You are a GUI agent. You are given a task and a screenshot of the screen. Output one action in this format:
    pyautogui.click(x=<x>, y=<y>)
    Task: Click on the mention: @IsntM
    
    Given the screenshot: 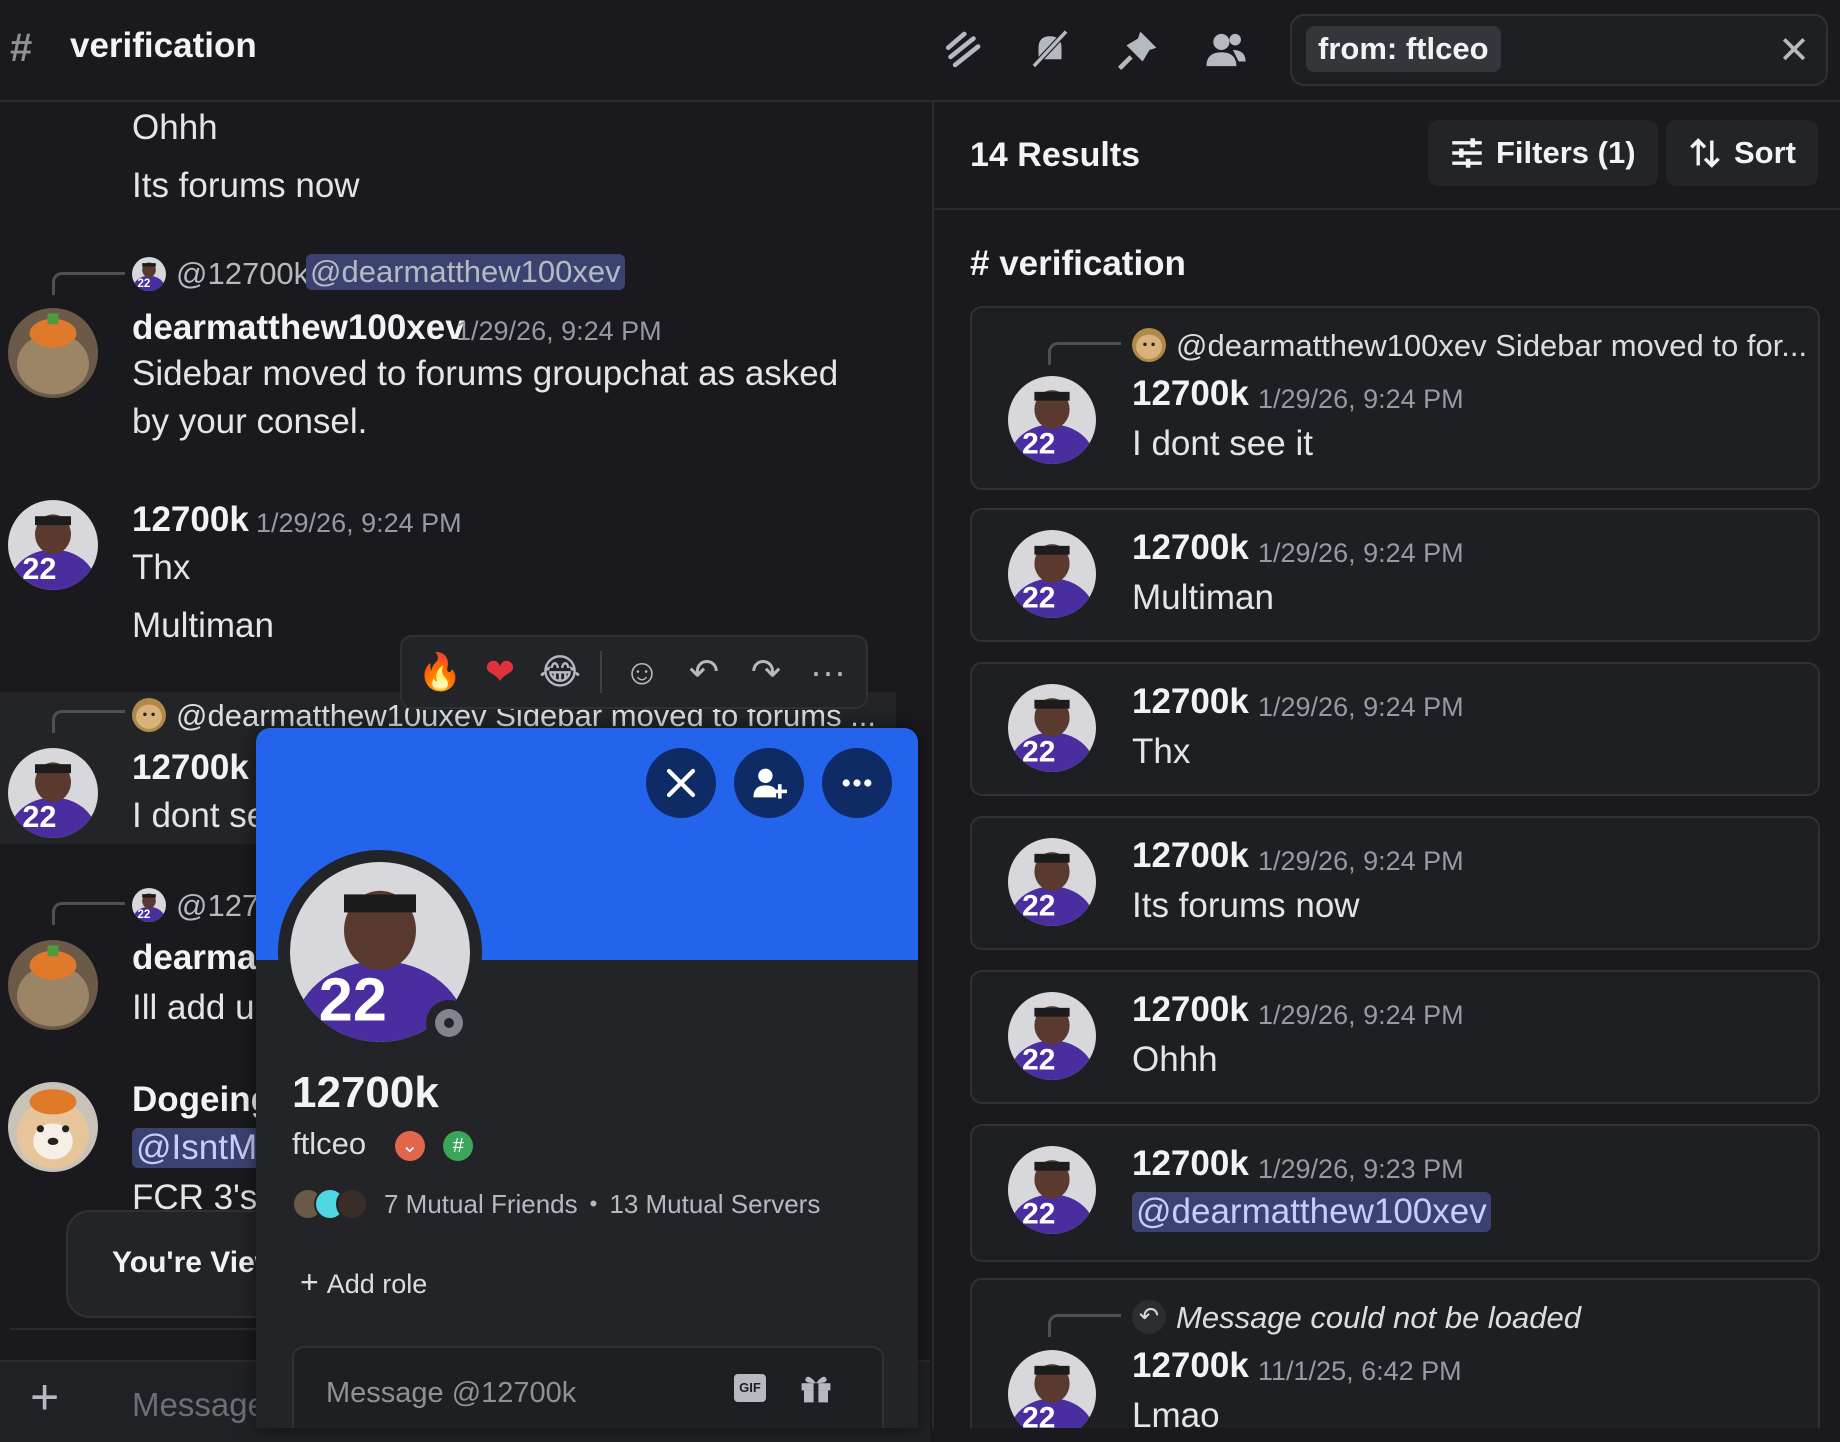 What is the action you would take?
    pyautogui.click(x=197, y=1148)
    